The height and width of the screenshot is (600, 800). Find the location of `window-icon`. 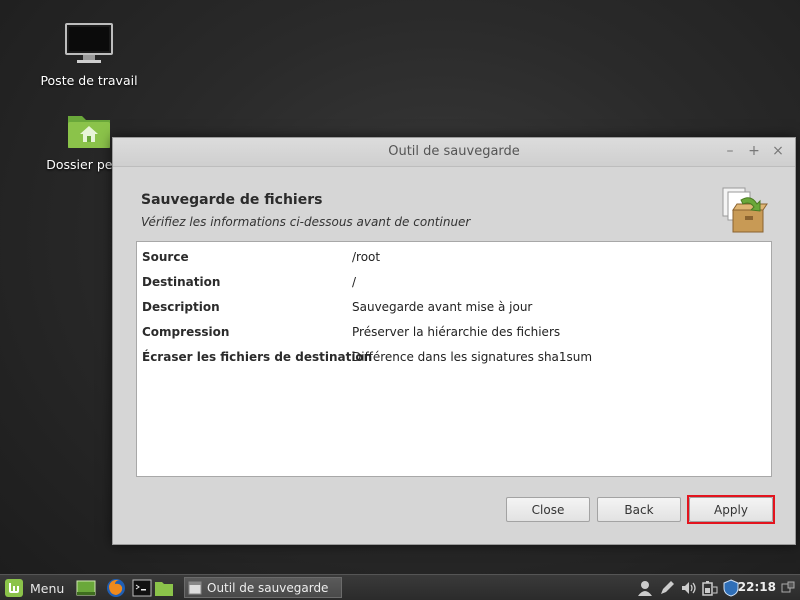

window-icon is located at coordinates (195, 587).